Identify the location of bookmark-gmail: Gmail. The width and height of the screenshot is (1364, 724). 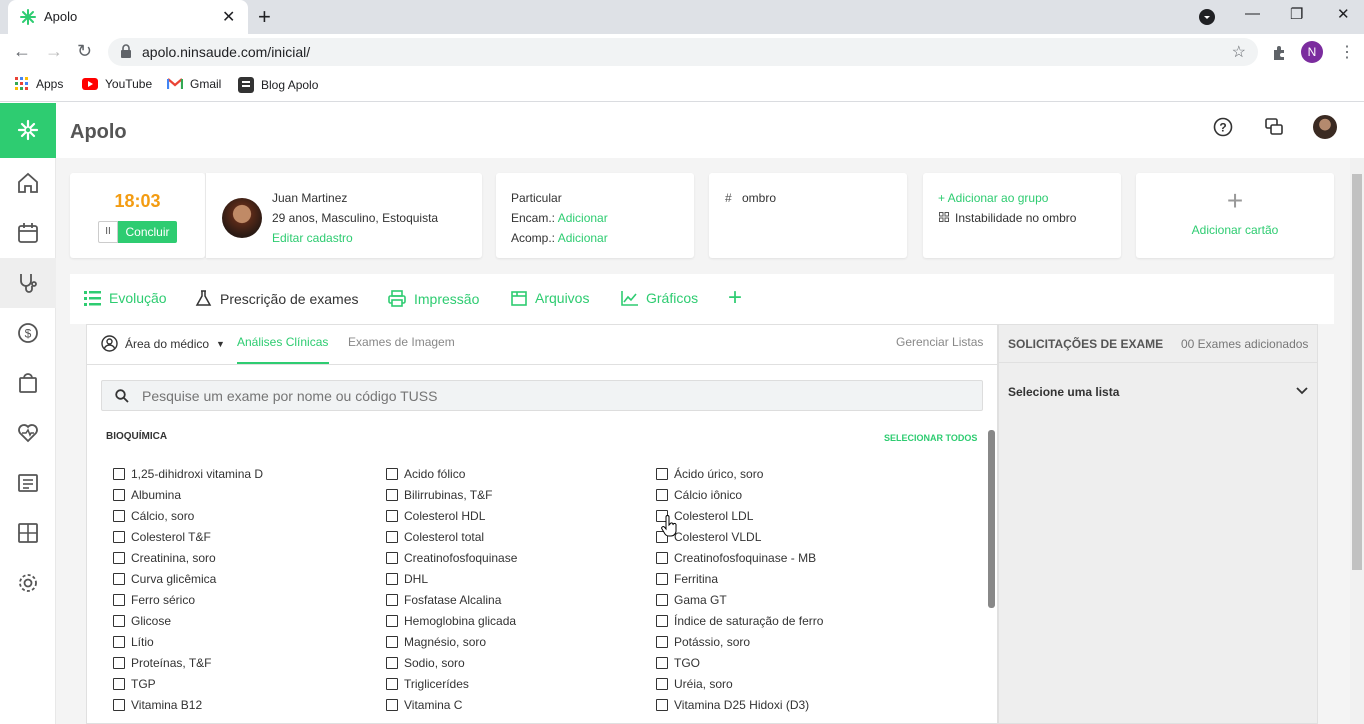
(194, 84).